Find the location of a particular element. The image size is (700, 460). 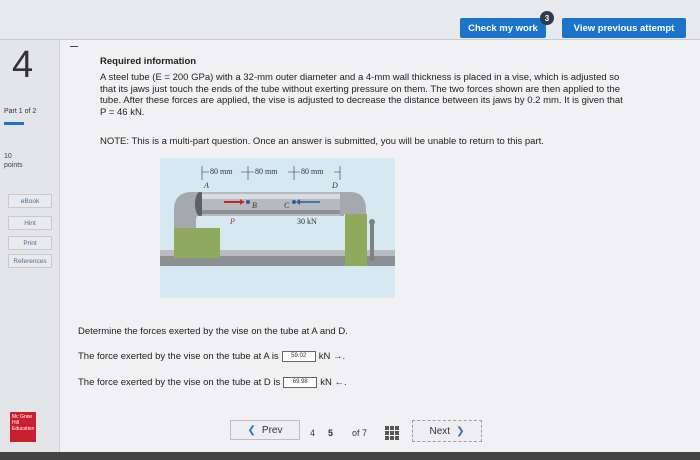

vise-movable-jaw is located at coordinates (356, 240).